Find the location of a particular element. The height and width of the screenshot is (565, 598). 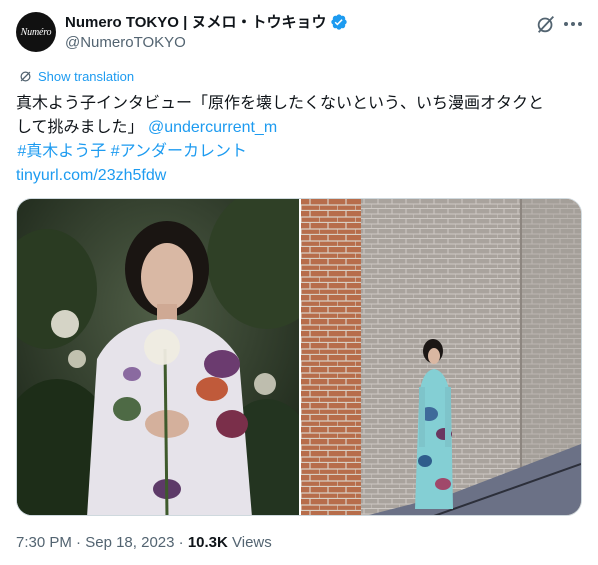

url-link: tinyurl.com/23zh5fdw is located at coordinates (91, 175).